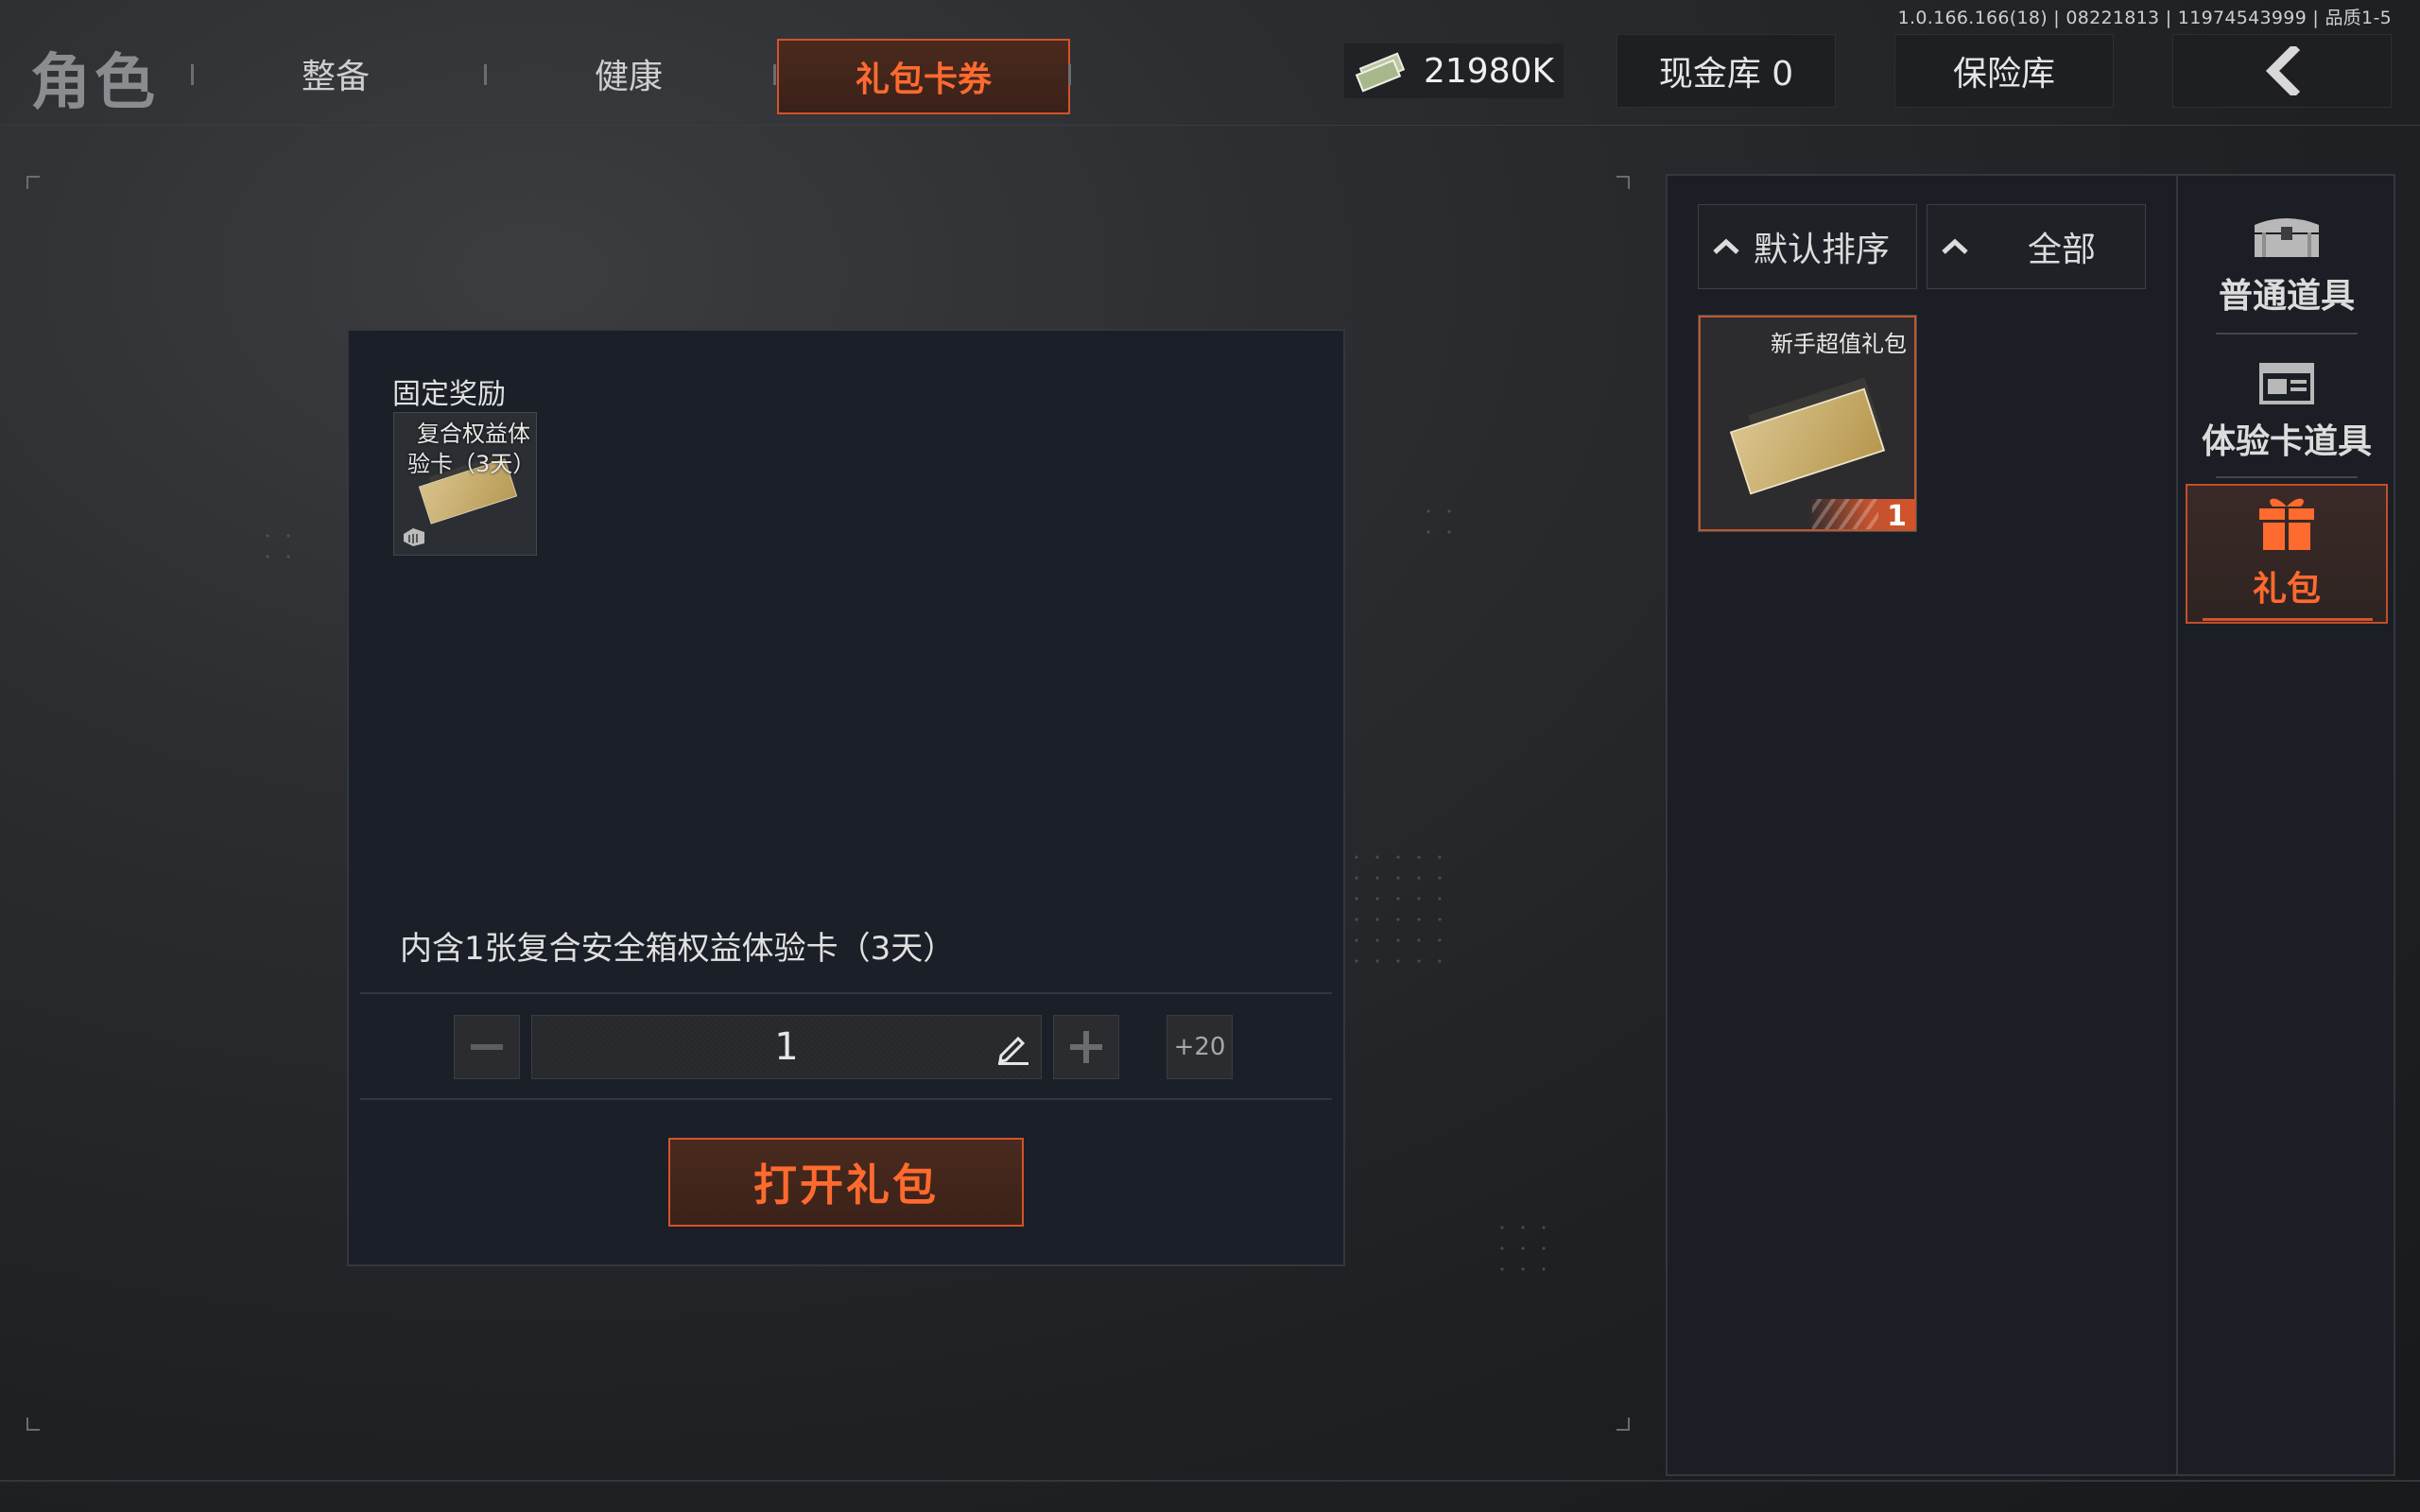 This screenshot has height=1512, width=2420. I want to click on back-arrow-icon, so click(2283, 70).